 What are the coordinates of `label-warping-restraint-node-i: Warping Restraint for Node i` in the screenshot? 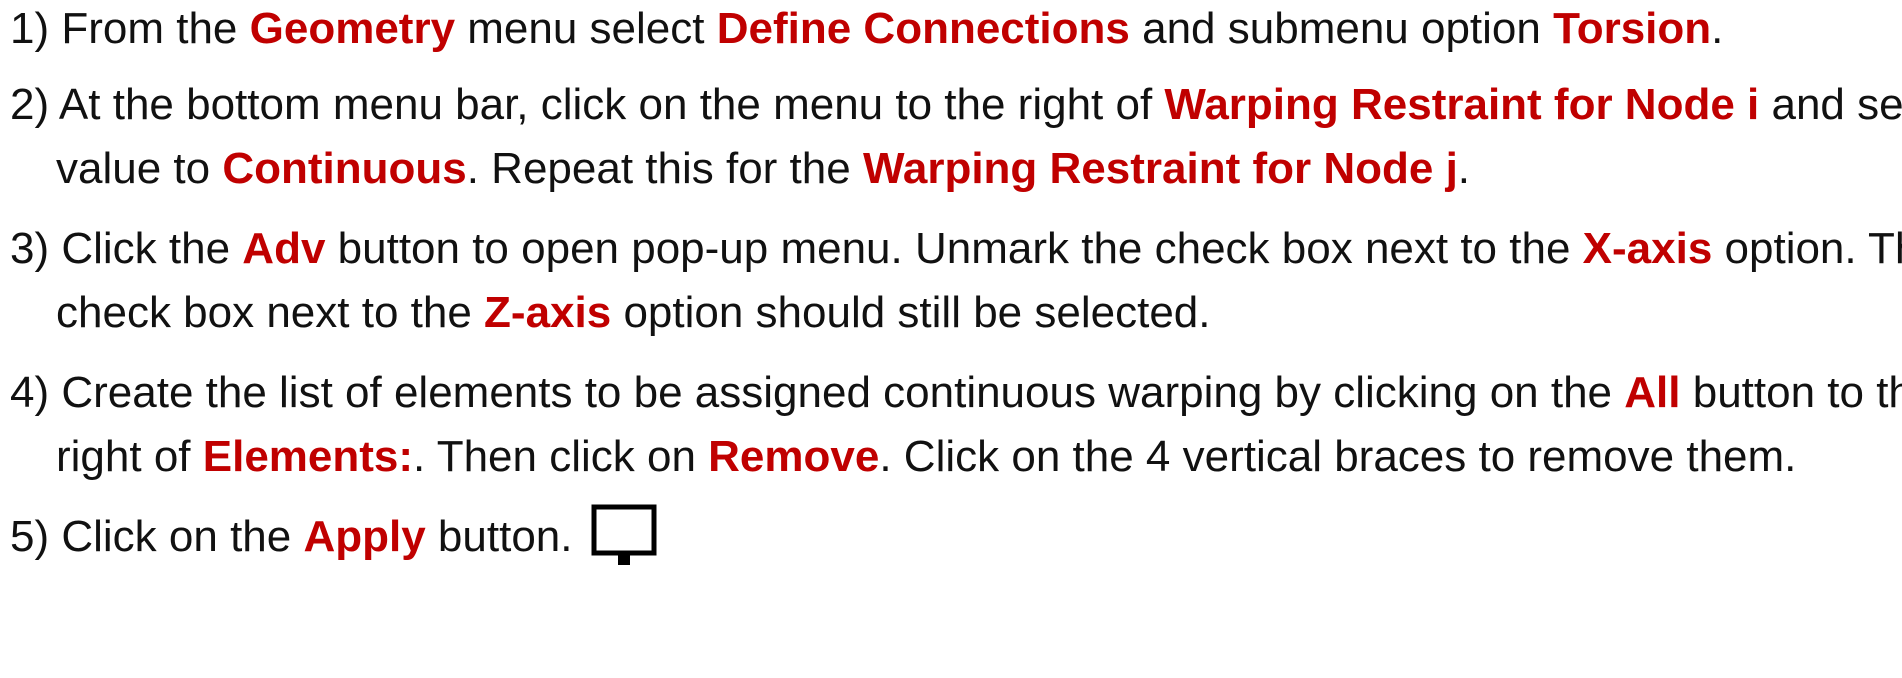 It's located at (1462, 104).